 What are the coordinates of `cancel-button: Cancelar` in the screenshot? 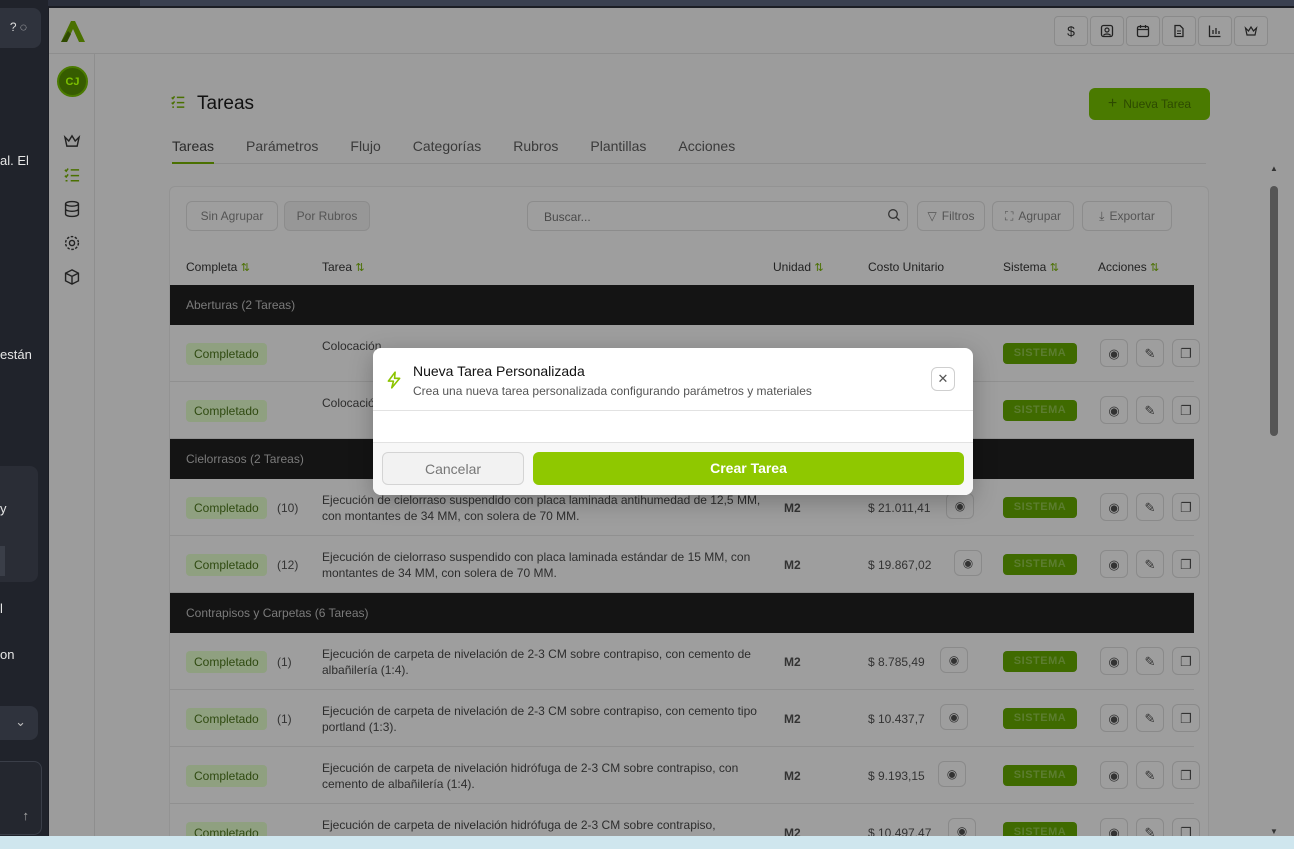 It's located at (453, 468).